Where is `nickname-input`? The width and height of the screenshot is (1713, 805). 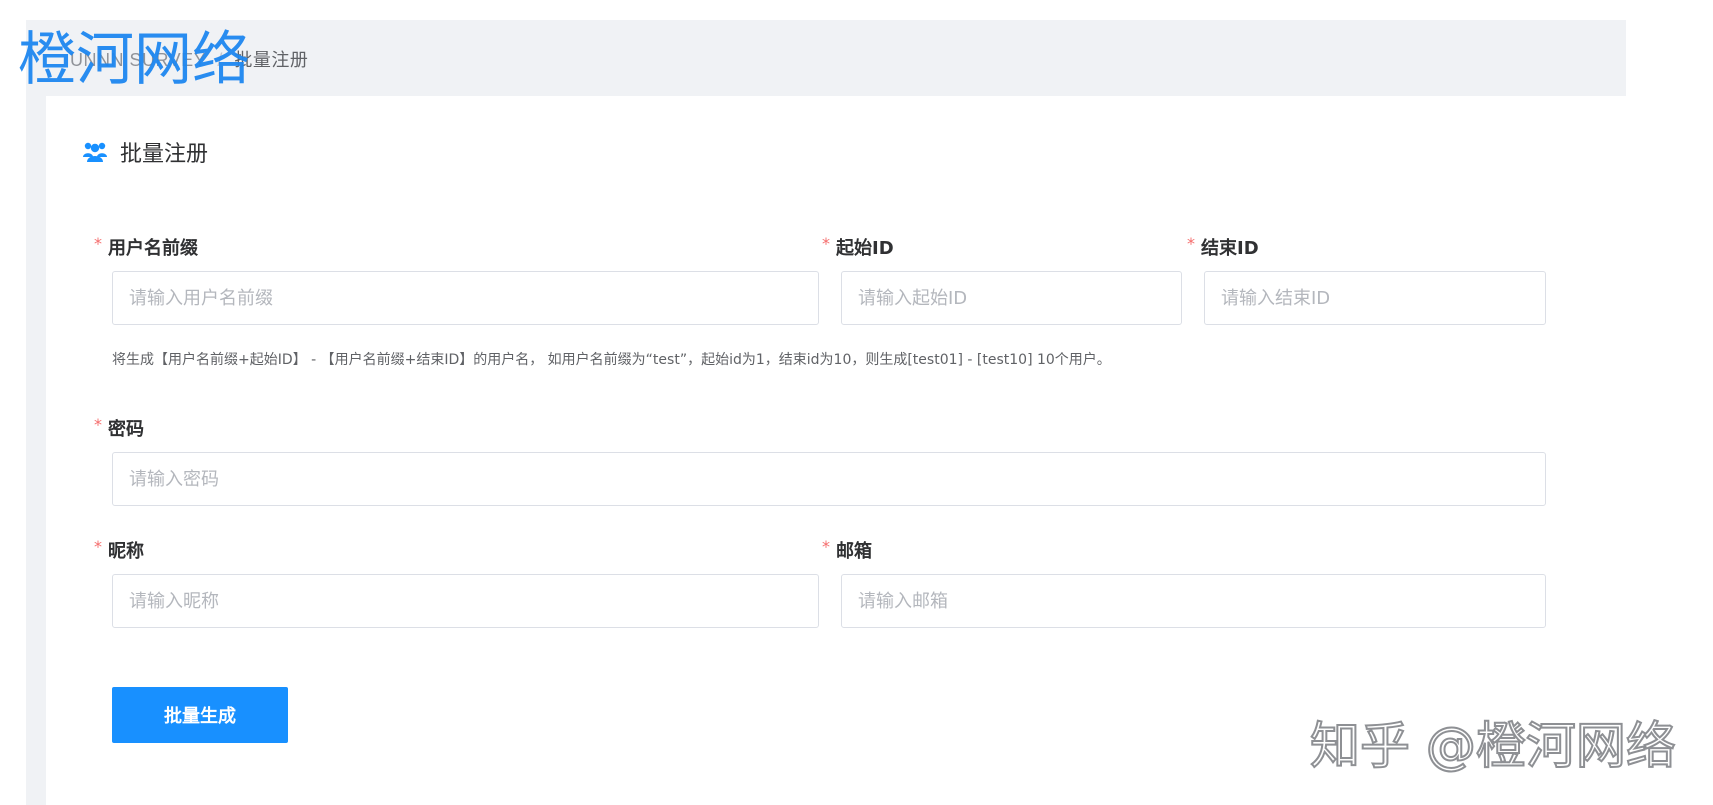
nickname-input is located at coordinates (465, 601).